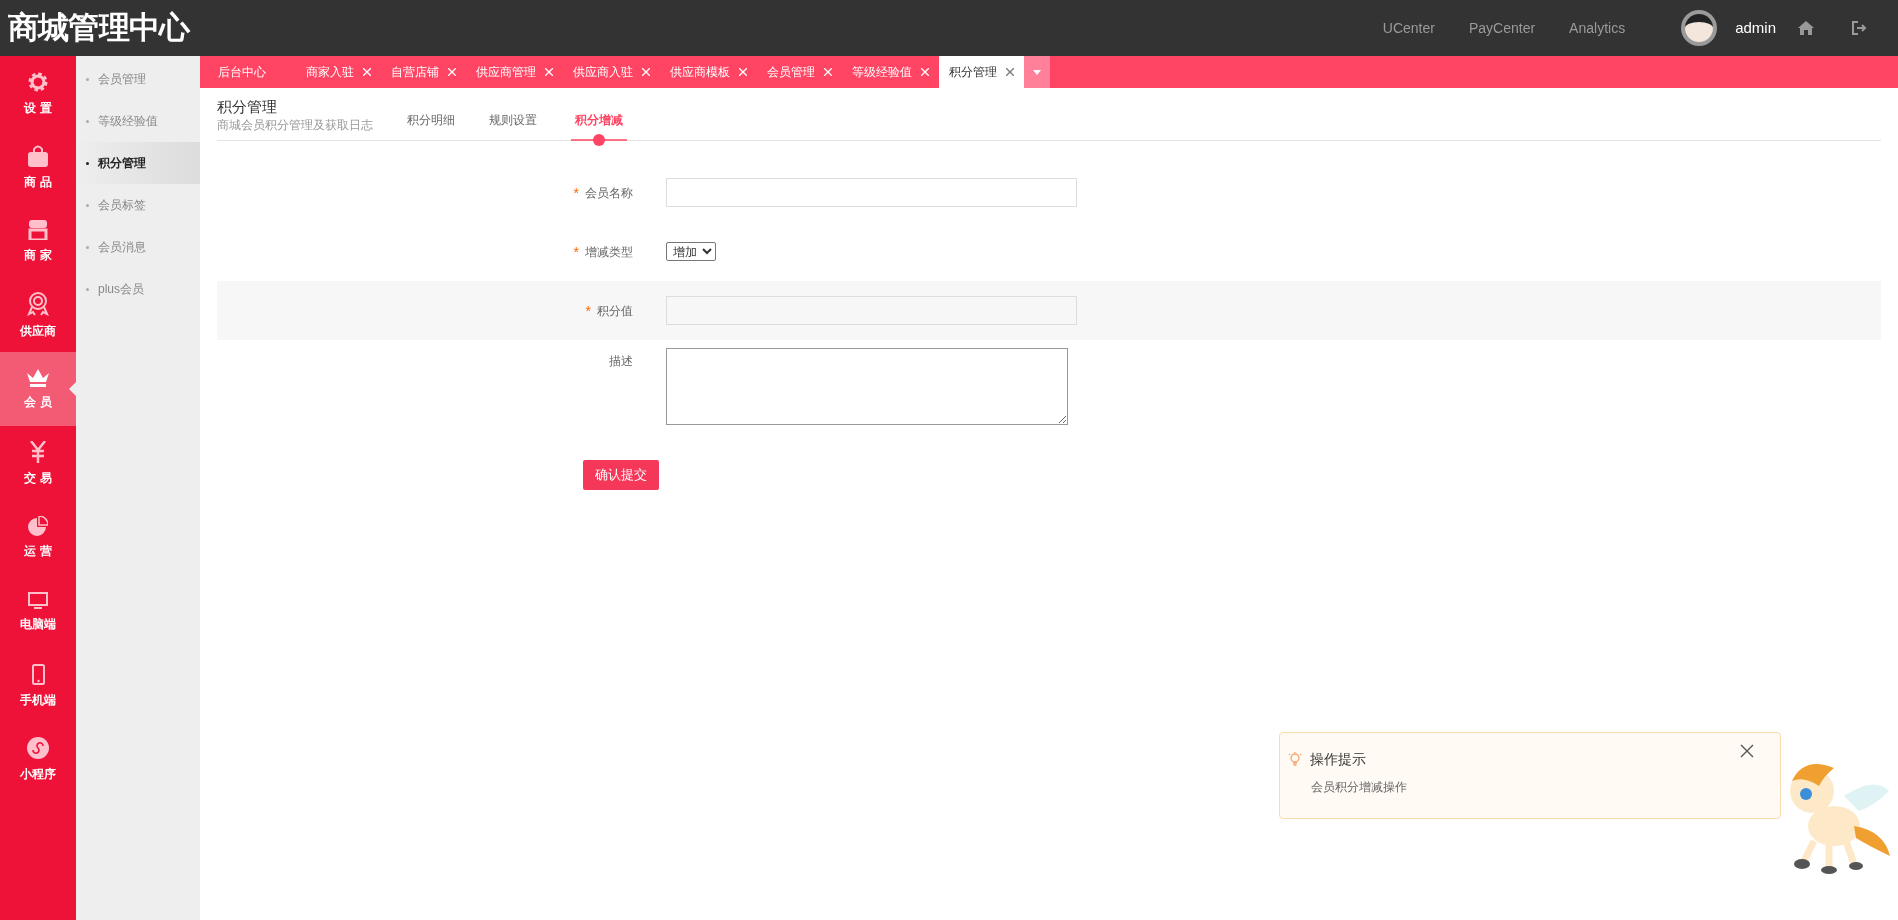 This screenshot has width=1898, height=920. I want to click on nav-link: Analytics, so click(1597, 28).